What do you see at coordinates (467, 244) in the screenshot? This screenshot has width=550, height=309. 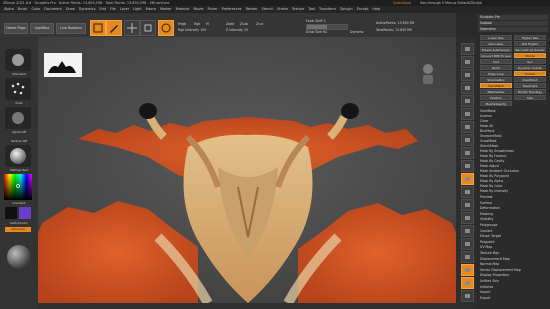 I see `rightbar-polyf-button` at bounding box center [467, 244].